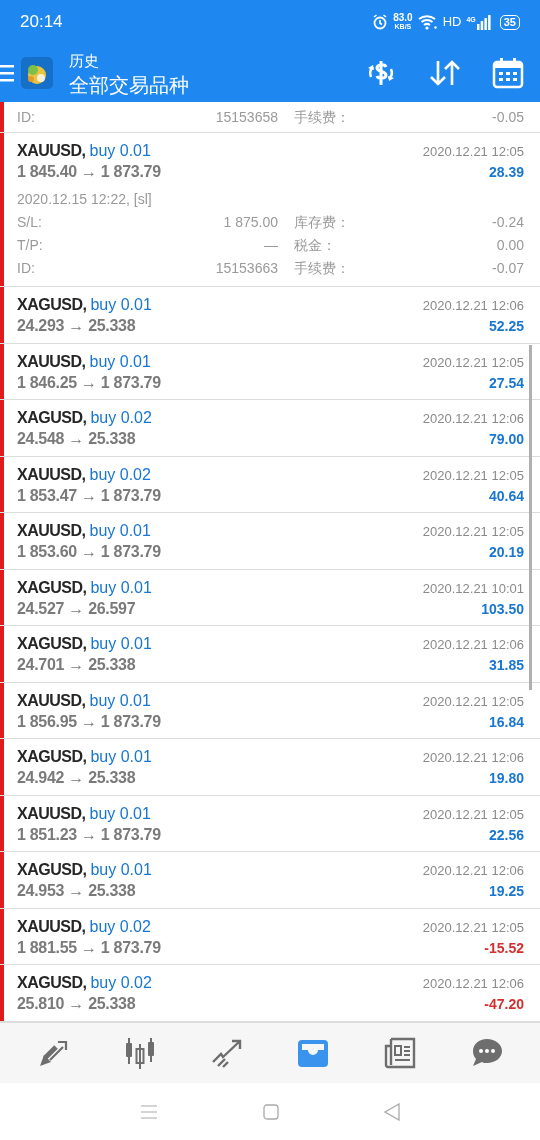 The width and height of the screenshot is (540, 1140). Describe the element at coordinates (84, 61) in the screenshot. I see `screen-title: 历史` at that location.